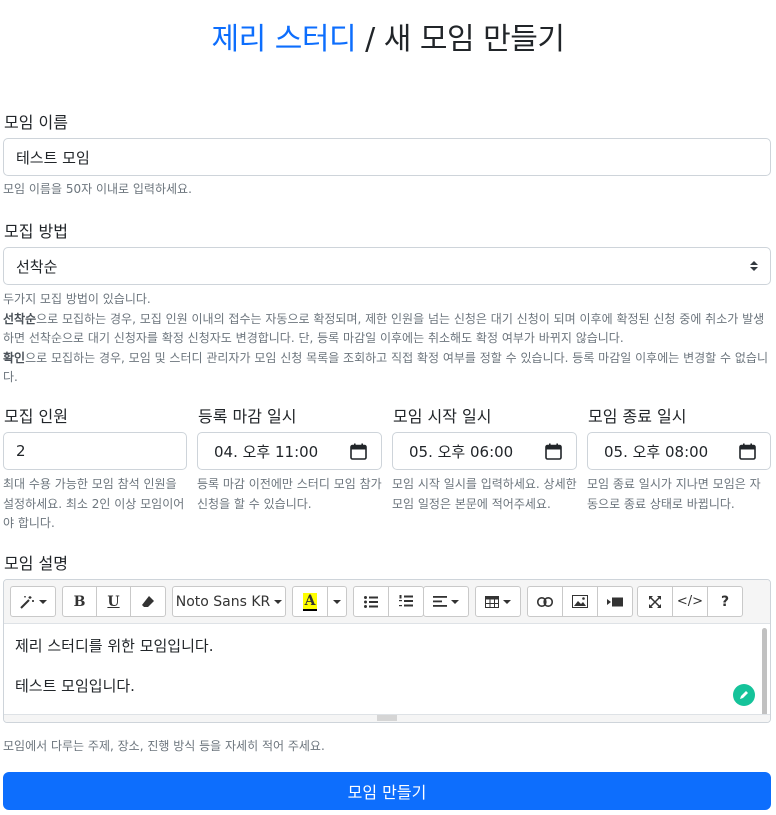 The width and height of the screenshot is (776, 815). I want to click on deadline-help: 등록 마감 이전에만 스터디 모임 참가 신청을 할 수 있습니다., so click(289, 494).